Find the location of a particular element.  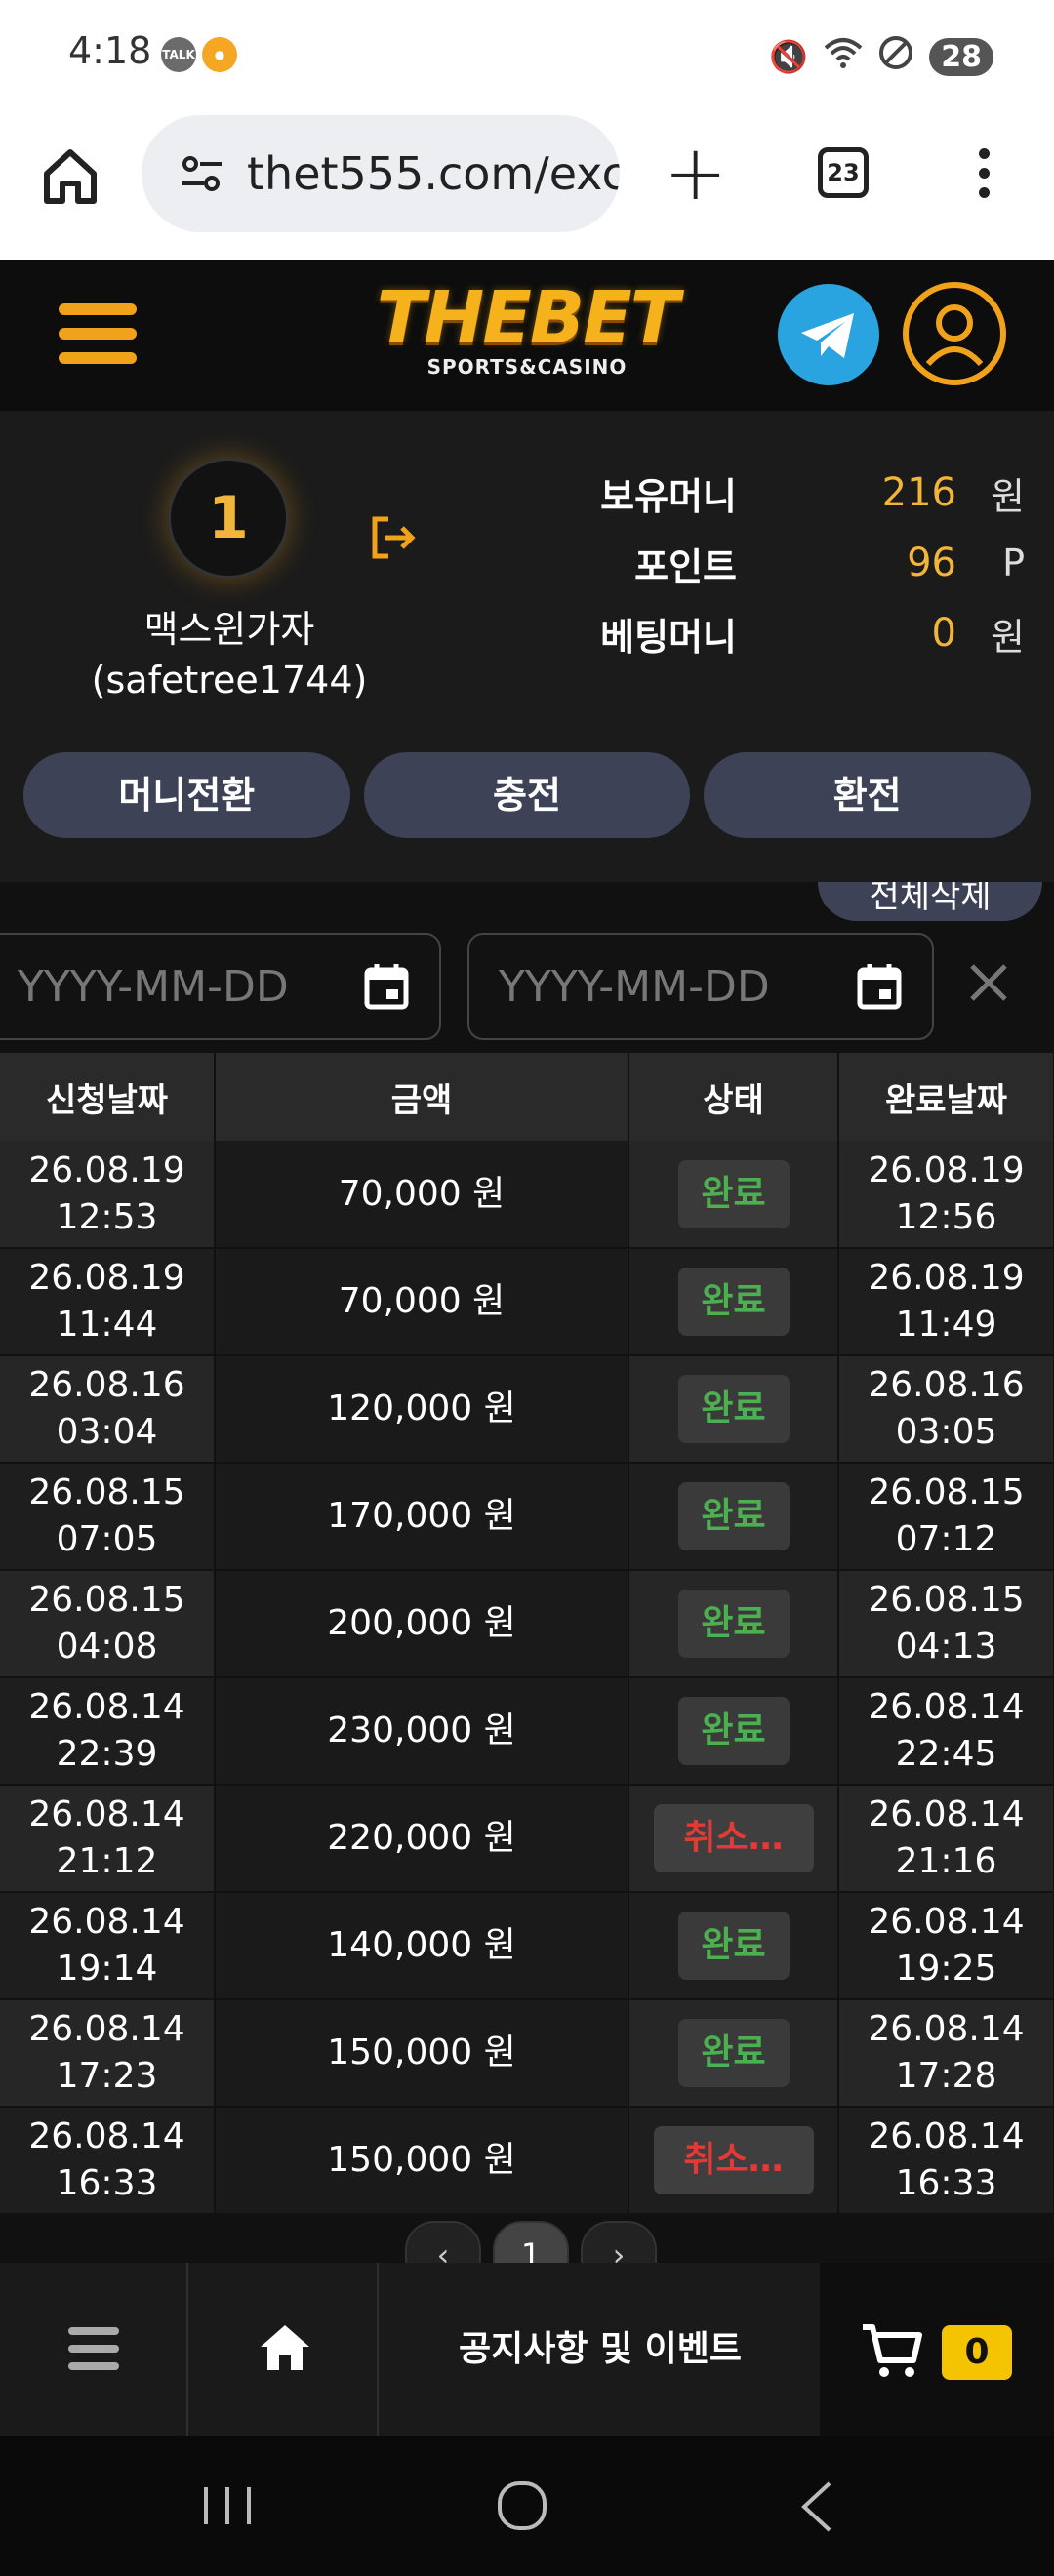

request-date-cell: 26.08.14 16:33 is located at coordinates (108, 2161).